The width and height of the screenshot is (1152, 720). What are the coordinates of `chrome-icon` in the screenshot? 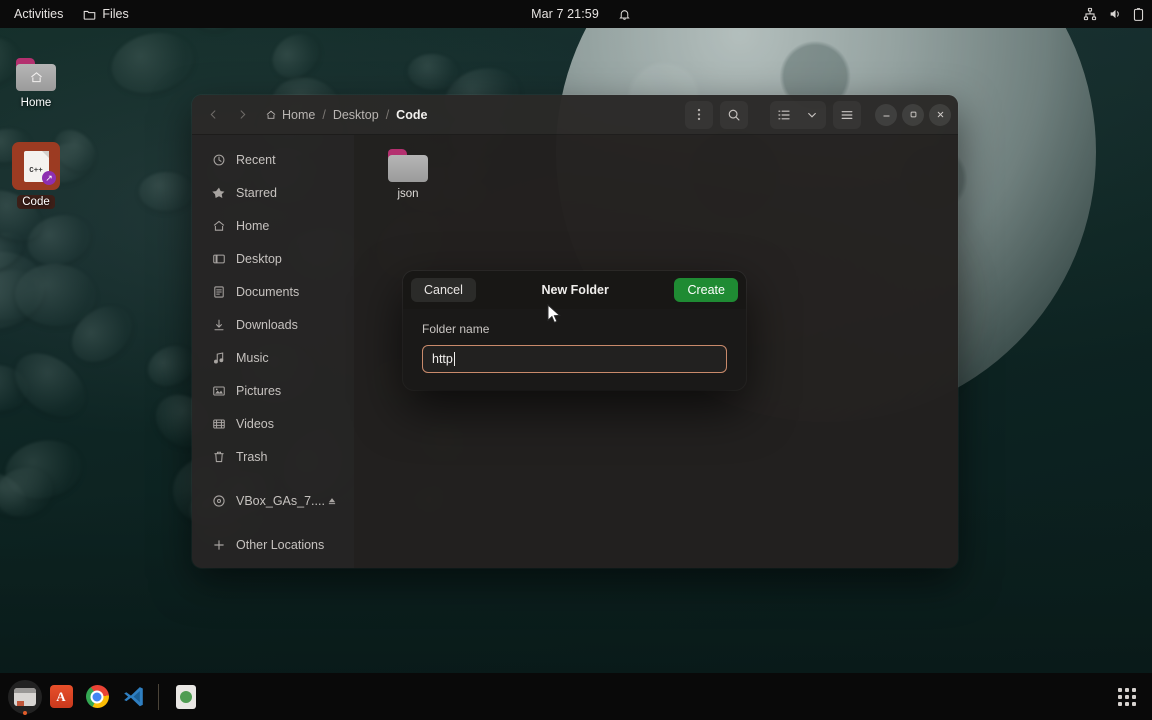 It's located at (97, 696).